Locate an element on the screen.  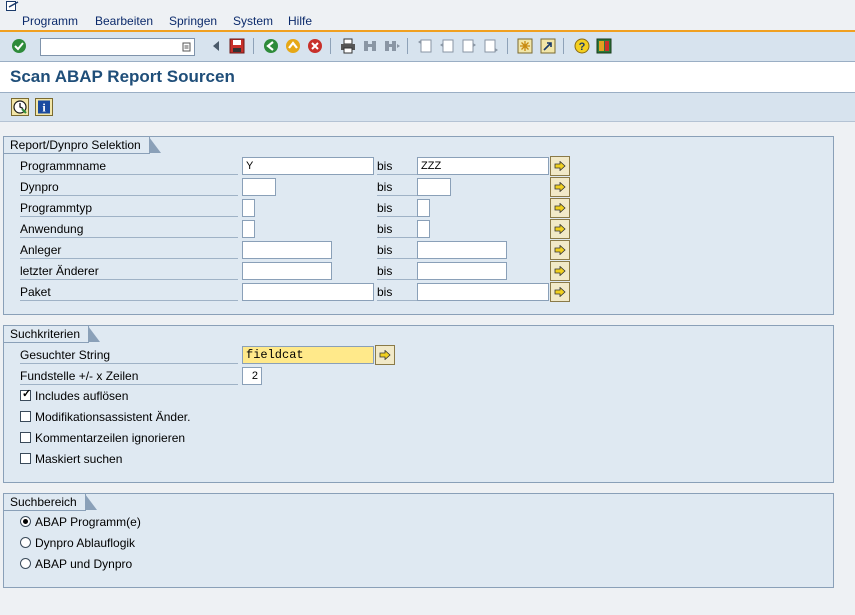
application-toolbar: i is located at coordinates (427, 107).